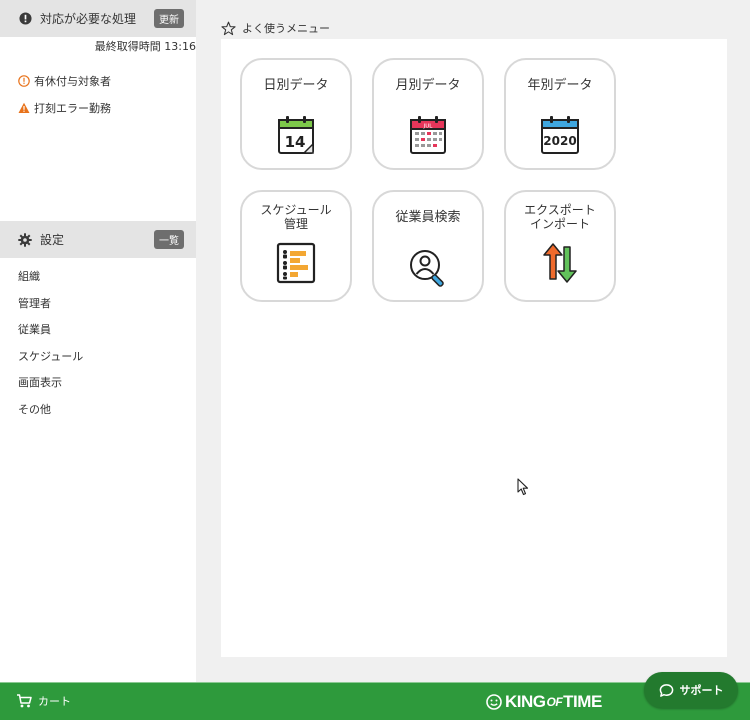 The width and height of the screenshot is (750, 720). What do you see at coordinates (25, 239) in the screenshot?
I see `gear-icon` at bounding box center [25, 239].